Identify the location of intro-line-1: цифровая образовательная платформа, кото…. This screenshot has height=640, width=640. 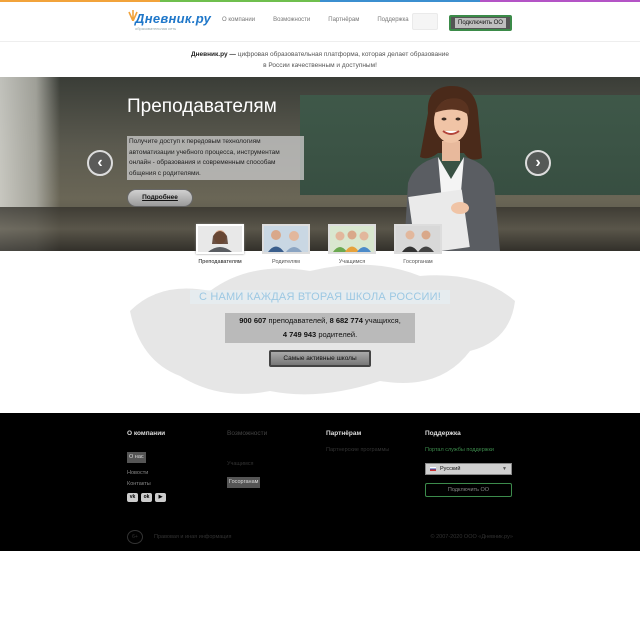
(343, 54).